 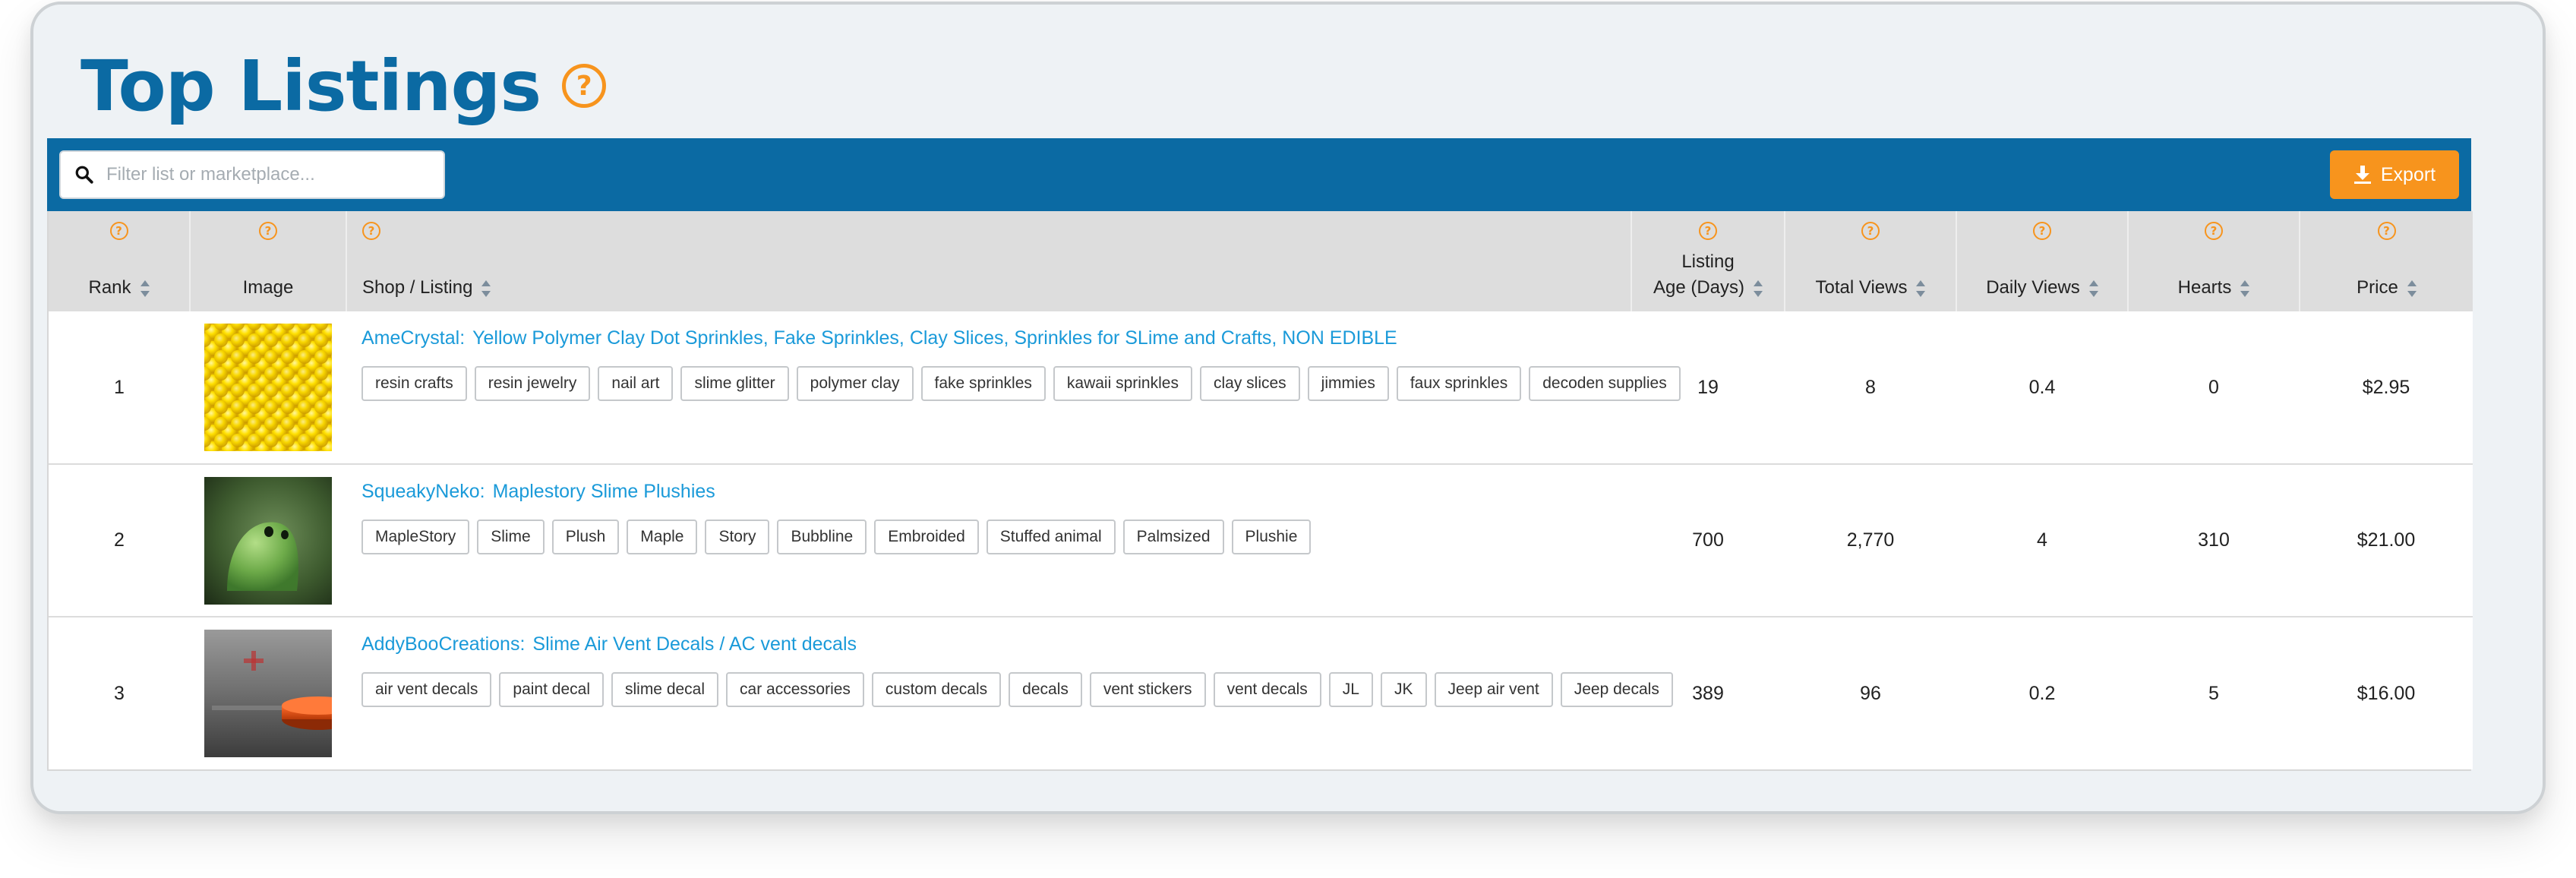 What do you see at coordinates (1122, 383) in the screenshot?
I see `tag: kawaii sprinkles` at bounding box center [1122, 383].